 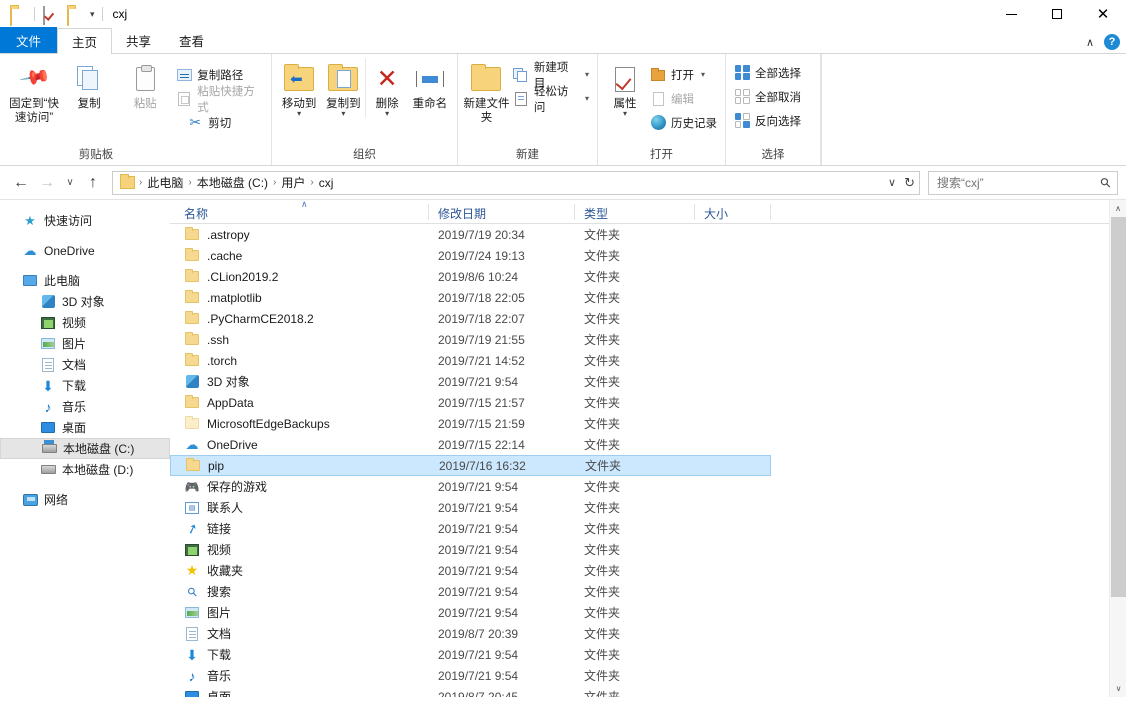 What do you see at coordinates (232, 182) in the screenshot?
I see `breadcrumb-item-local-disk-c: 本地磁盘 (C:)` at bounding box center [232, 182].